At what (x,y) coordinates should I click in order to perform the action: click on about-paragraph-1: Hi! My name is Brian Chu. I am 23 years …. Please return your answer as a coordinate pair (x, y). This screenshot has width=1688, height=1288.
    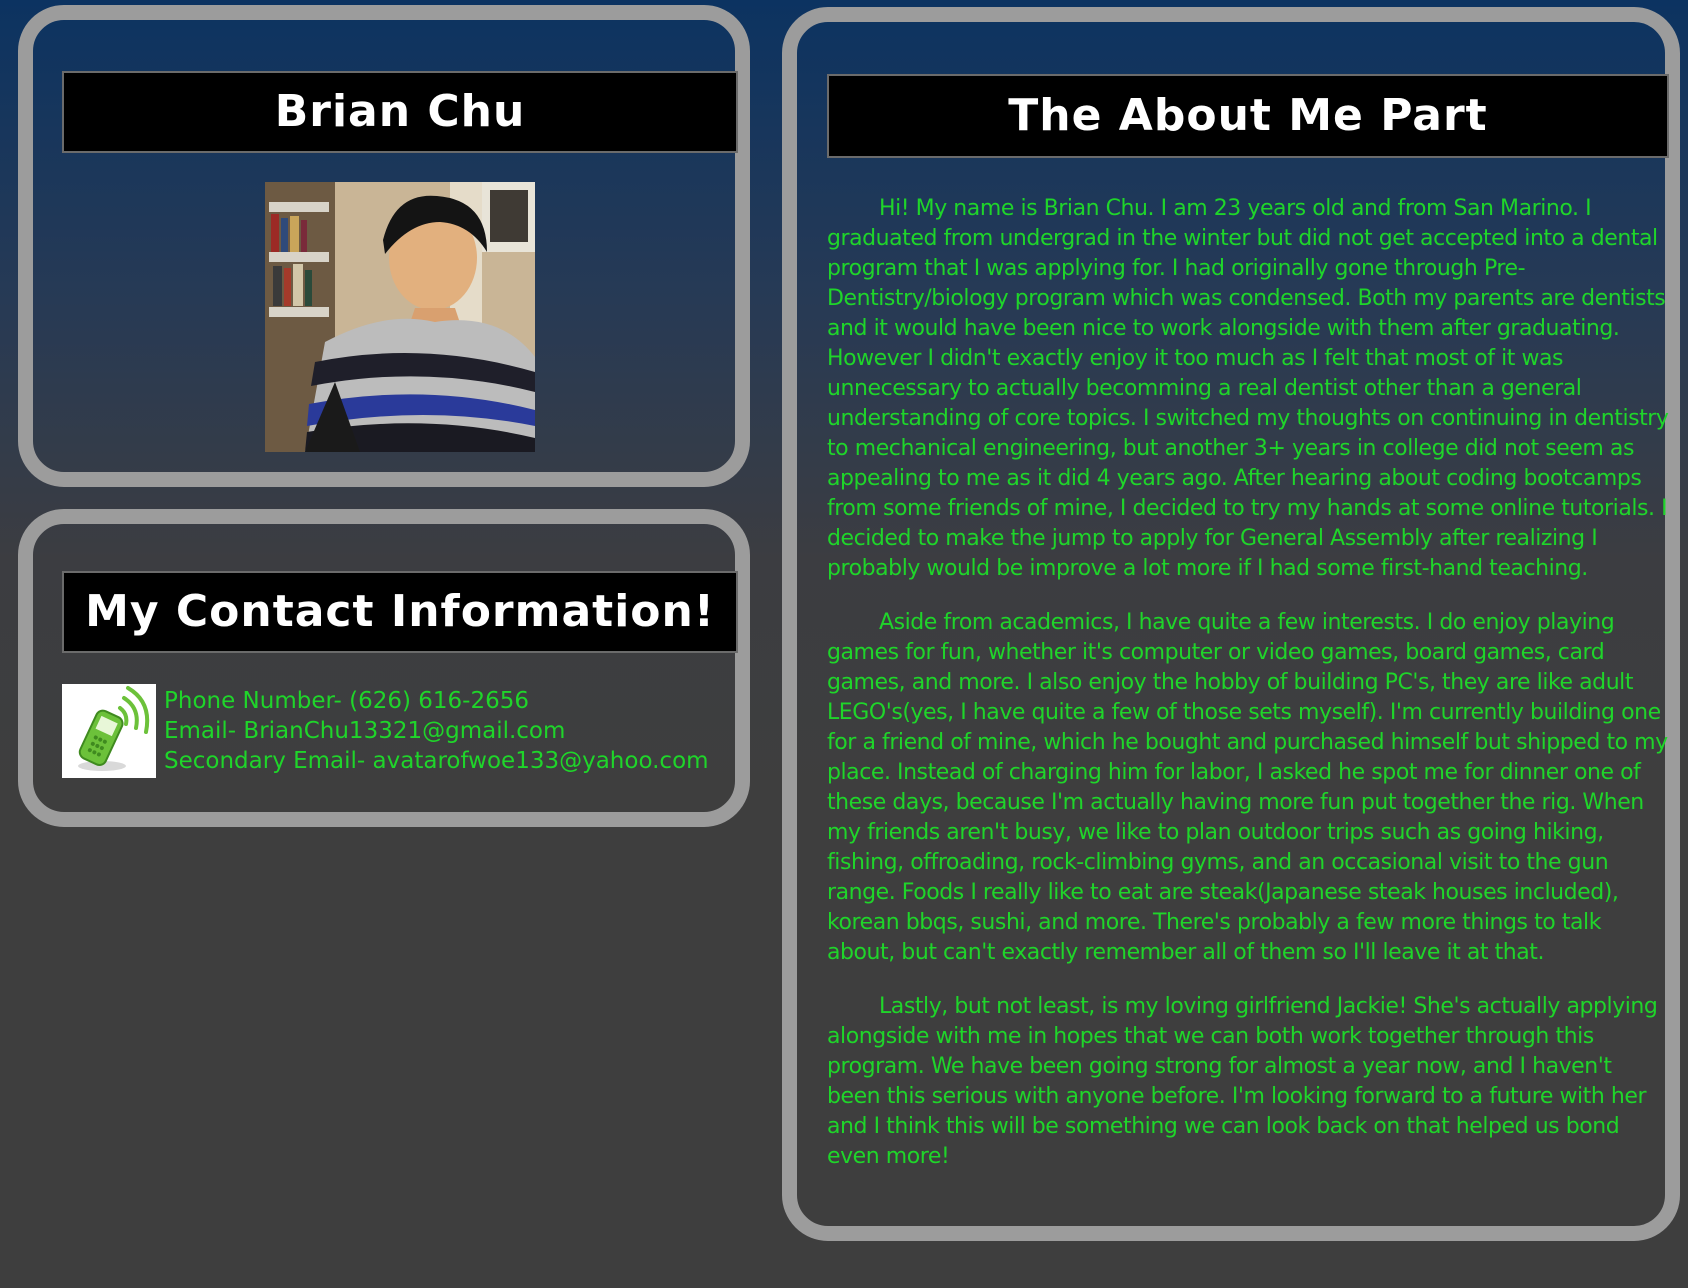
    Looking at the image, I should click on (1248, 388).